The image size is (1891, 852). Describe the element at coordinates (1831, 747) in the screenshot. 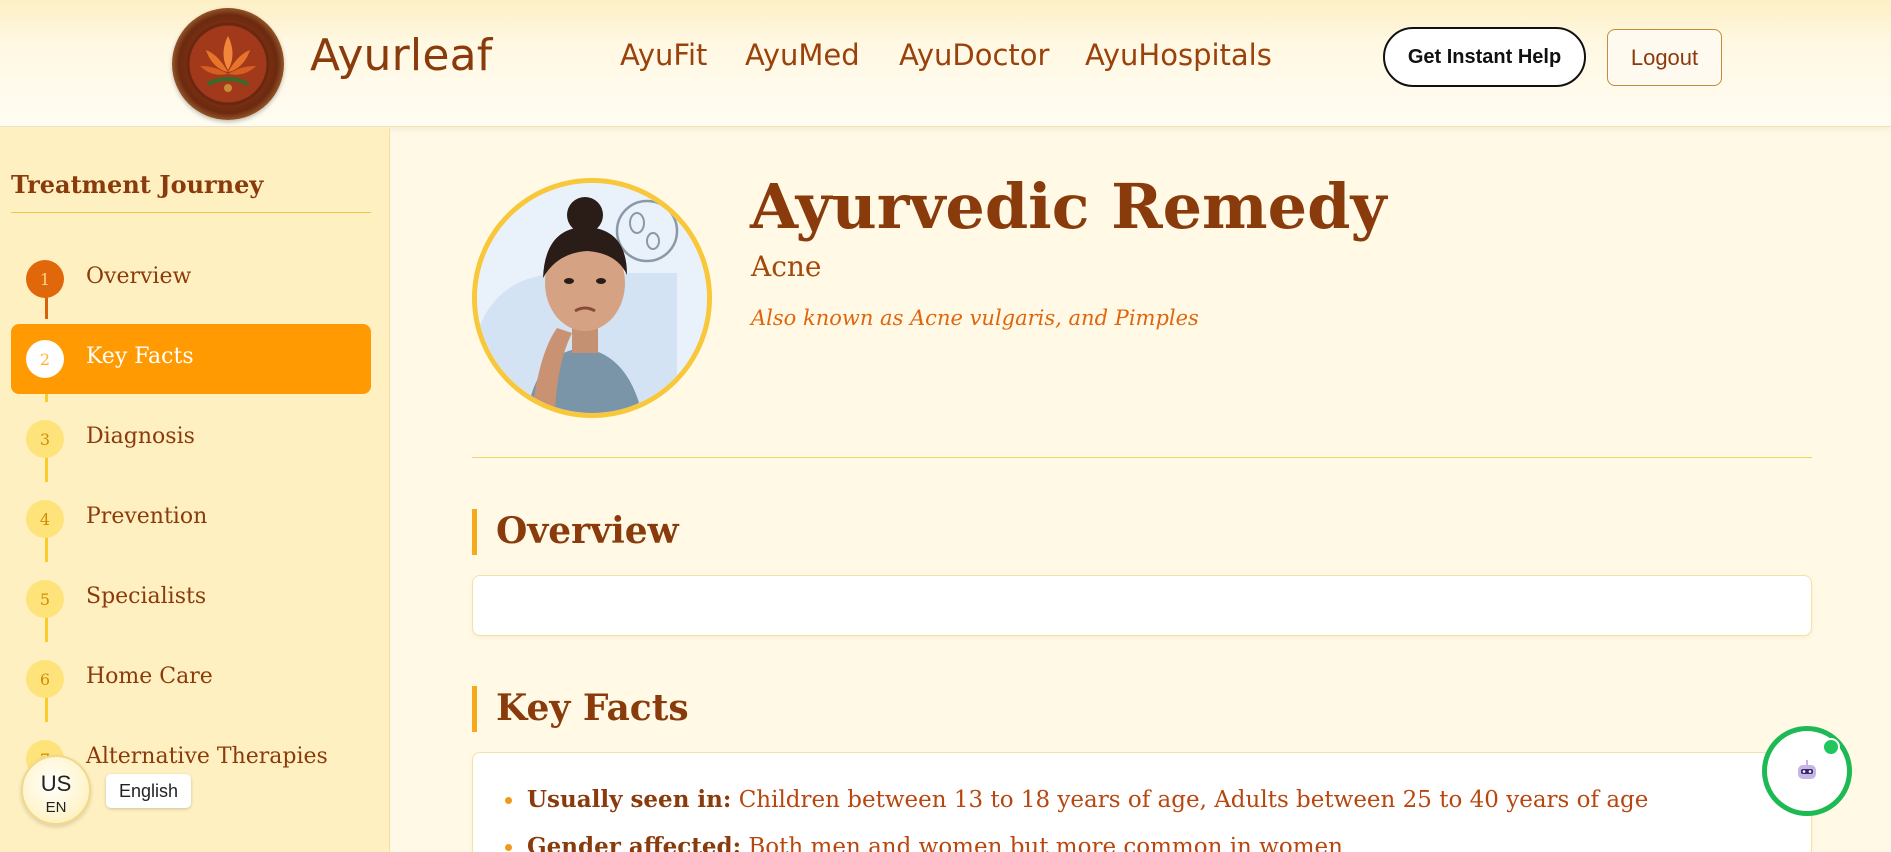

I see `online-status-dot` at that location.